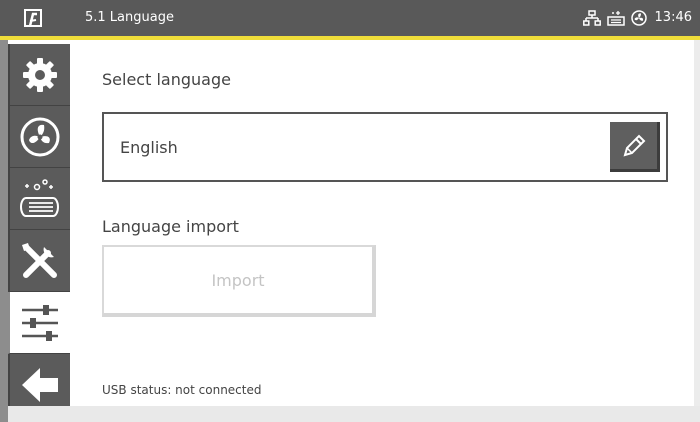 The height and width of the screenshot is (422, 700). What do you see at coordinates (239, 281) in the screenshot?
I see `import-button: Import` at bounding box center [239, 281].